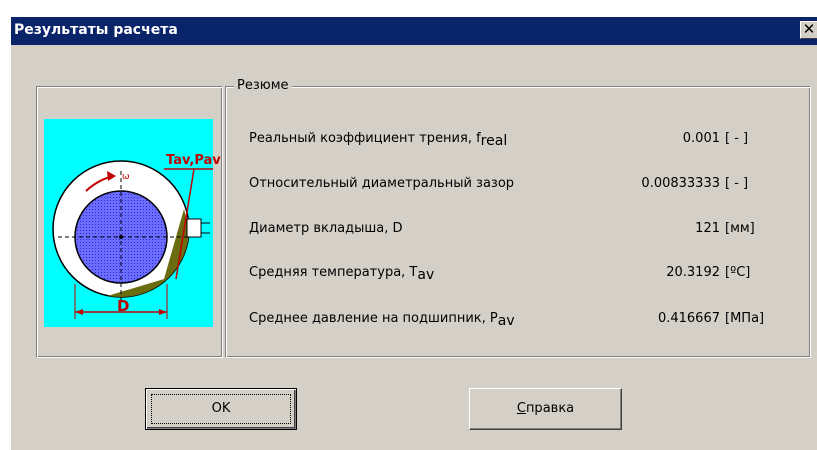  Describe the element at coordinates (426, 275) in the screenshot. I see `temperature-subscript: av` at that location.